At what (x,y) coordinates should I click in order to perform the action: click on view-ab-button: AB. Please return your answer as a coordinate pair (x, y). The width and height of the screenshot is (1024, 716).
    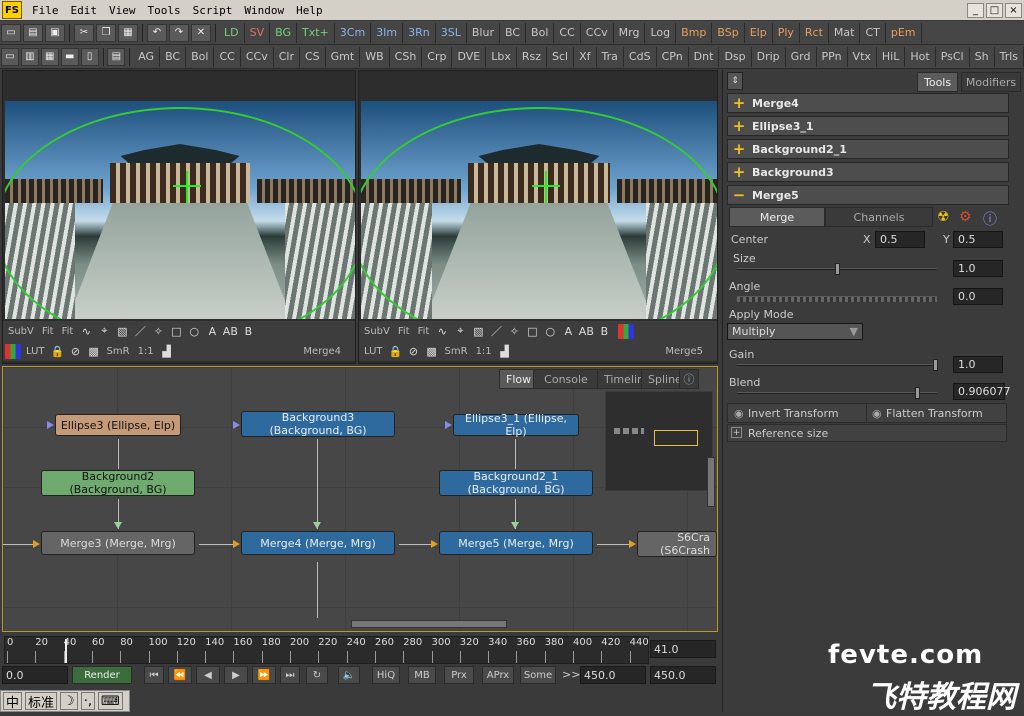
    Looking at the image, I should click on (230, 331).